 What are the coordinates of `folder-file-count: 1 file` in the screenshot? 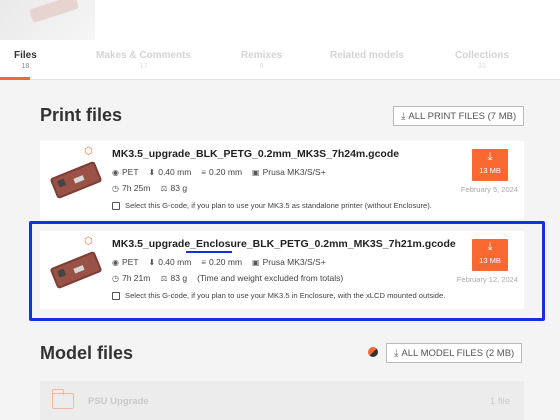 It's located at (499, 401).